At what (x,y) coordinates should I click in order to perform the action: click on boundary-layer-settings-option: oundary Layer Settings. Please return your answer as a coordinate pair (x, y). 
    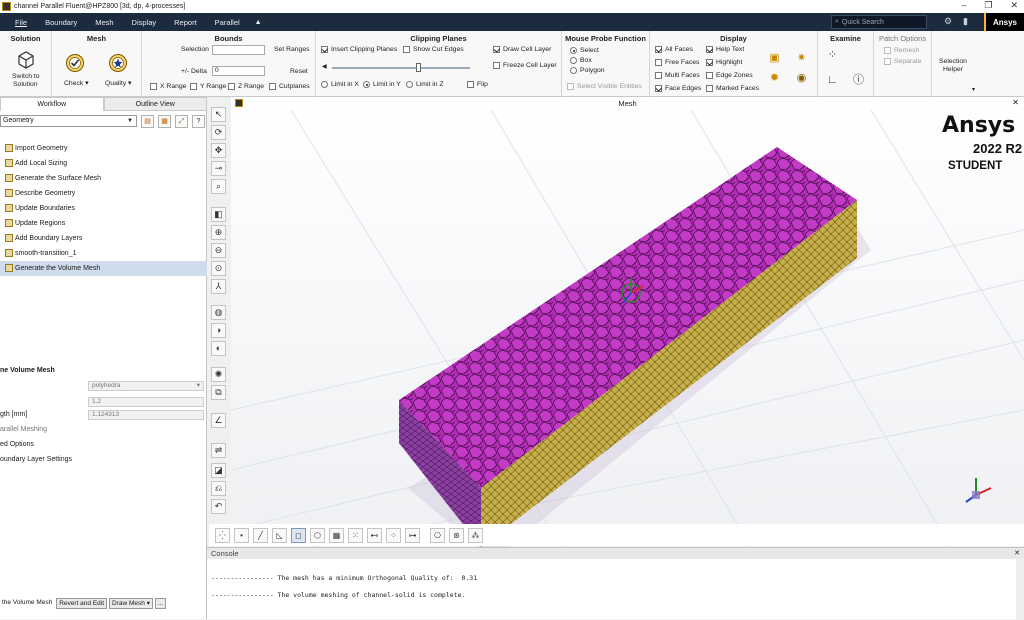
    Looking at the image, I should click on (36, 459).